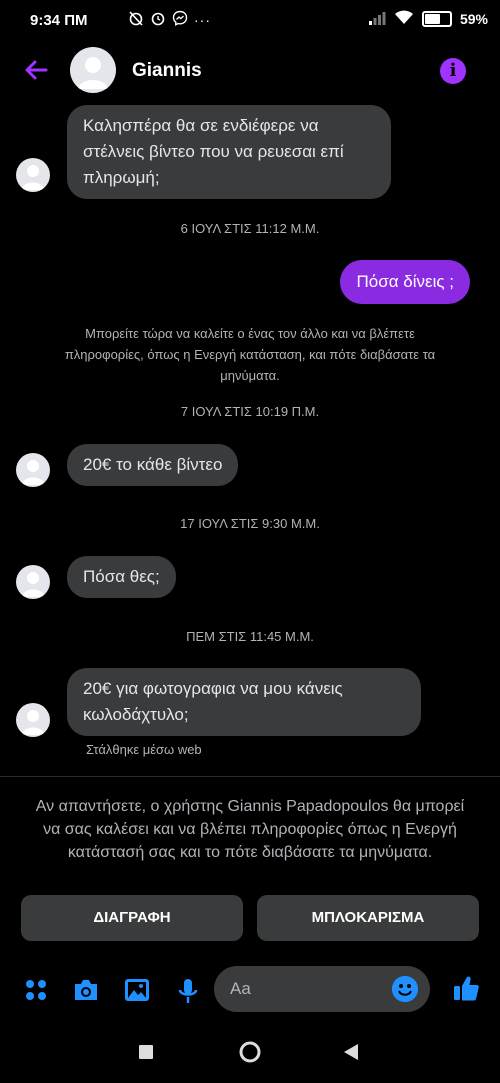  Describe the element at coordinates (368, 918) in the screenshot. I see `block-button: ΜΠΛΟΚΑΡΙΣΜΑ` at that location.